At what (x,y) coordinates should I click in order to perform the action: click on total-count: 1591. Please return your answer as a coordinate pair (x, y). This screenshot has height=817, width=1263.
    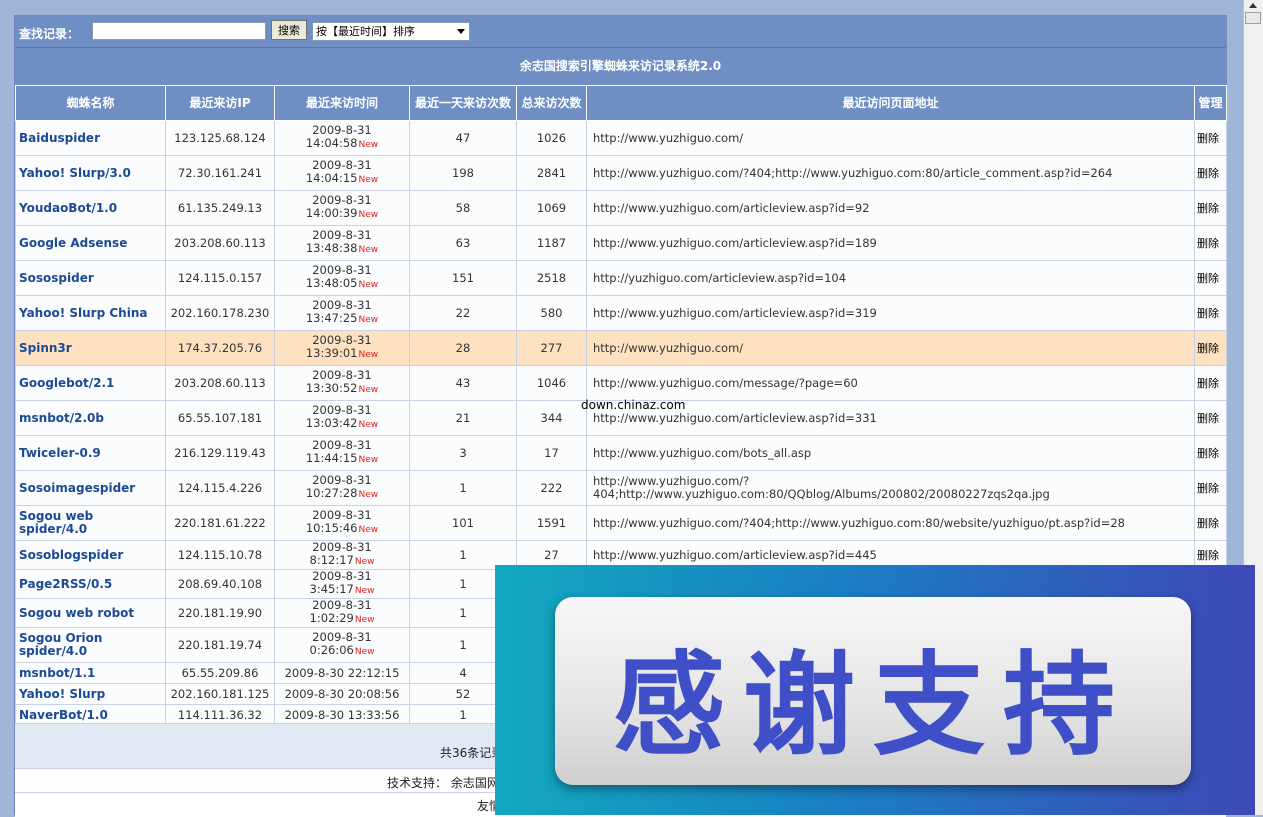
    Looking at the image, I should click on (551, 522).